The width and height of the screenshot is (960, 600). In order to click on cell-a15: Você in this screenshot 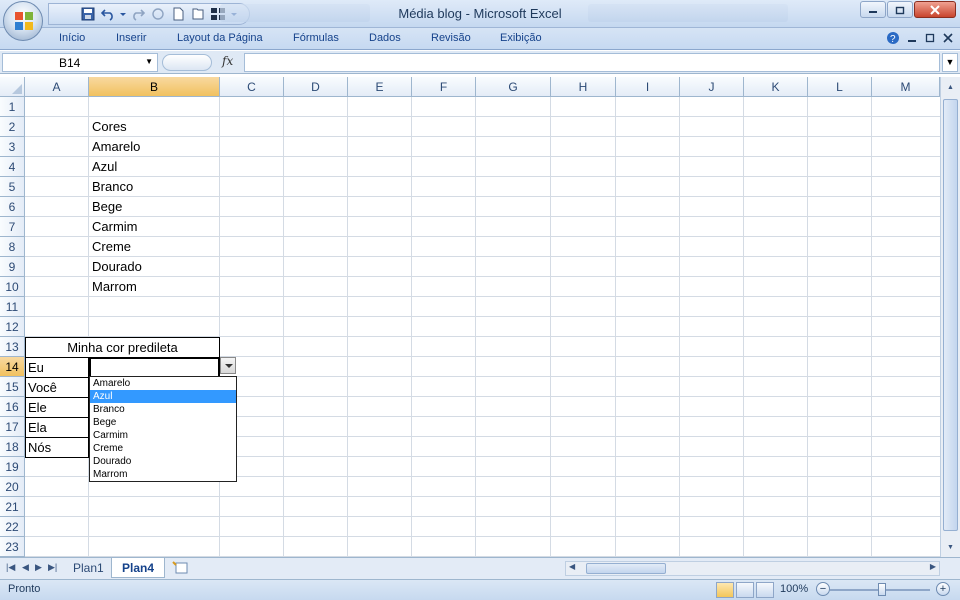, I will do `click(57, 387)`.